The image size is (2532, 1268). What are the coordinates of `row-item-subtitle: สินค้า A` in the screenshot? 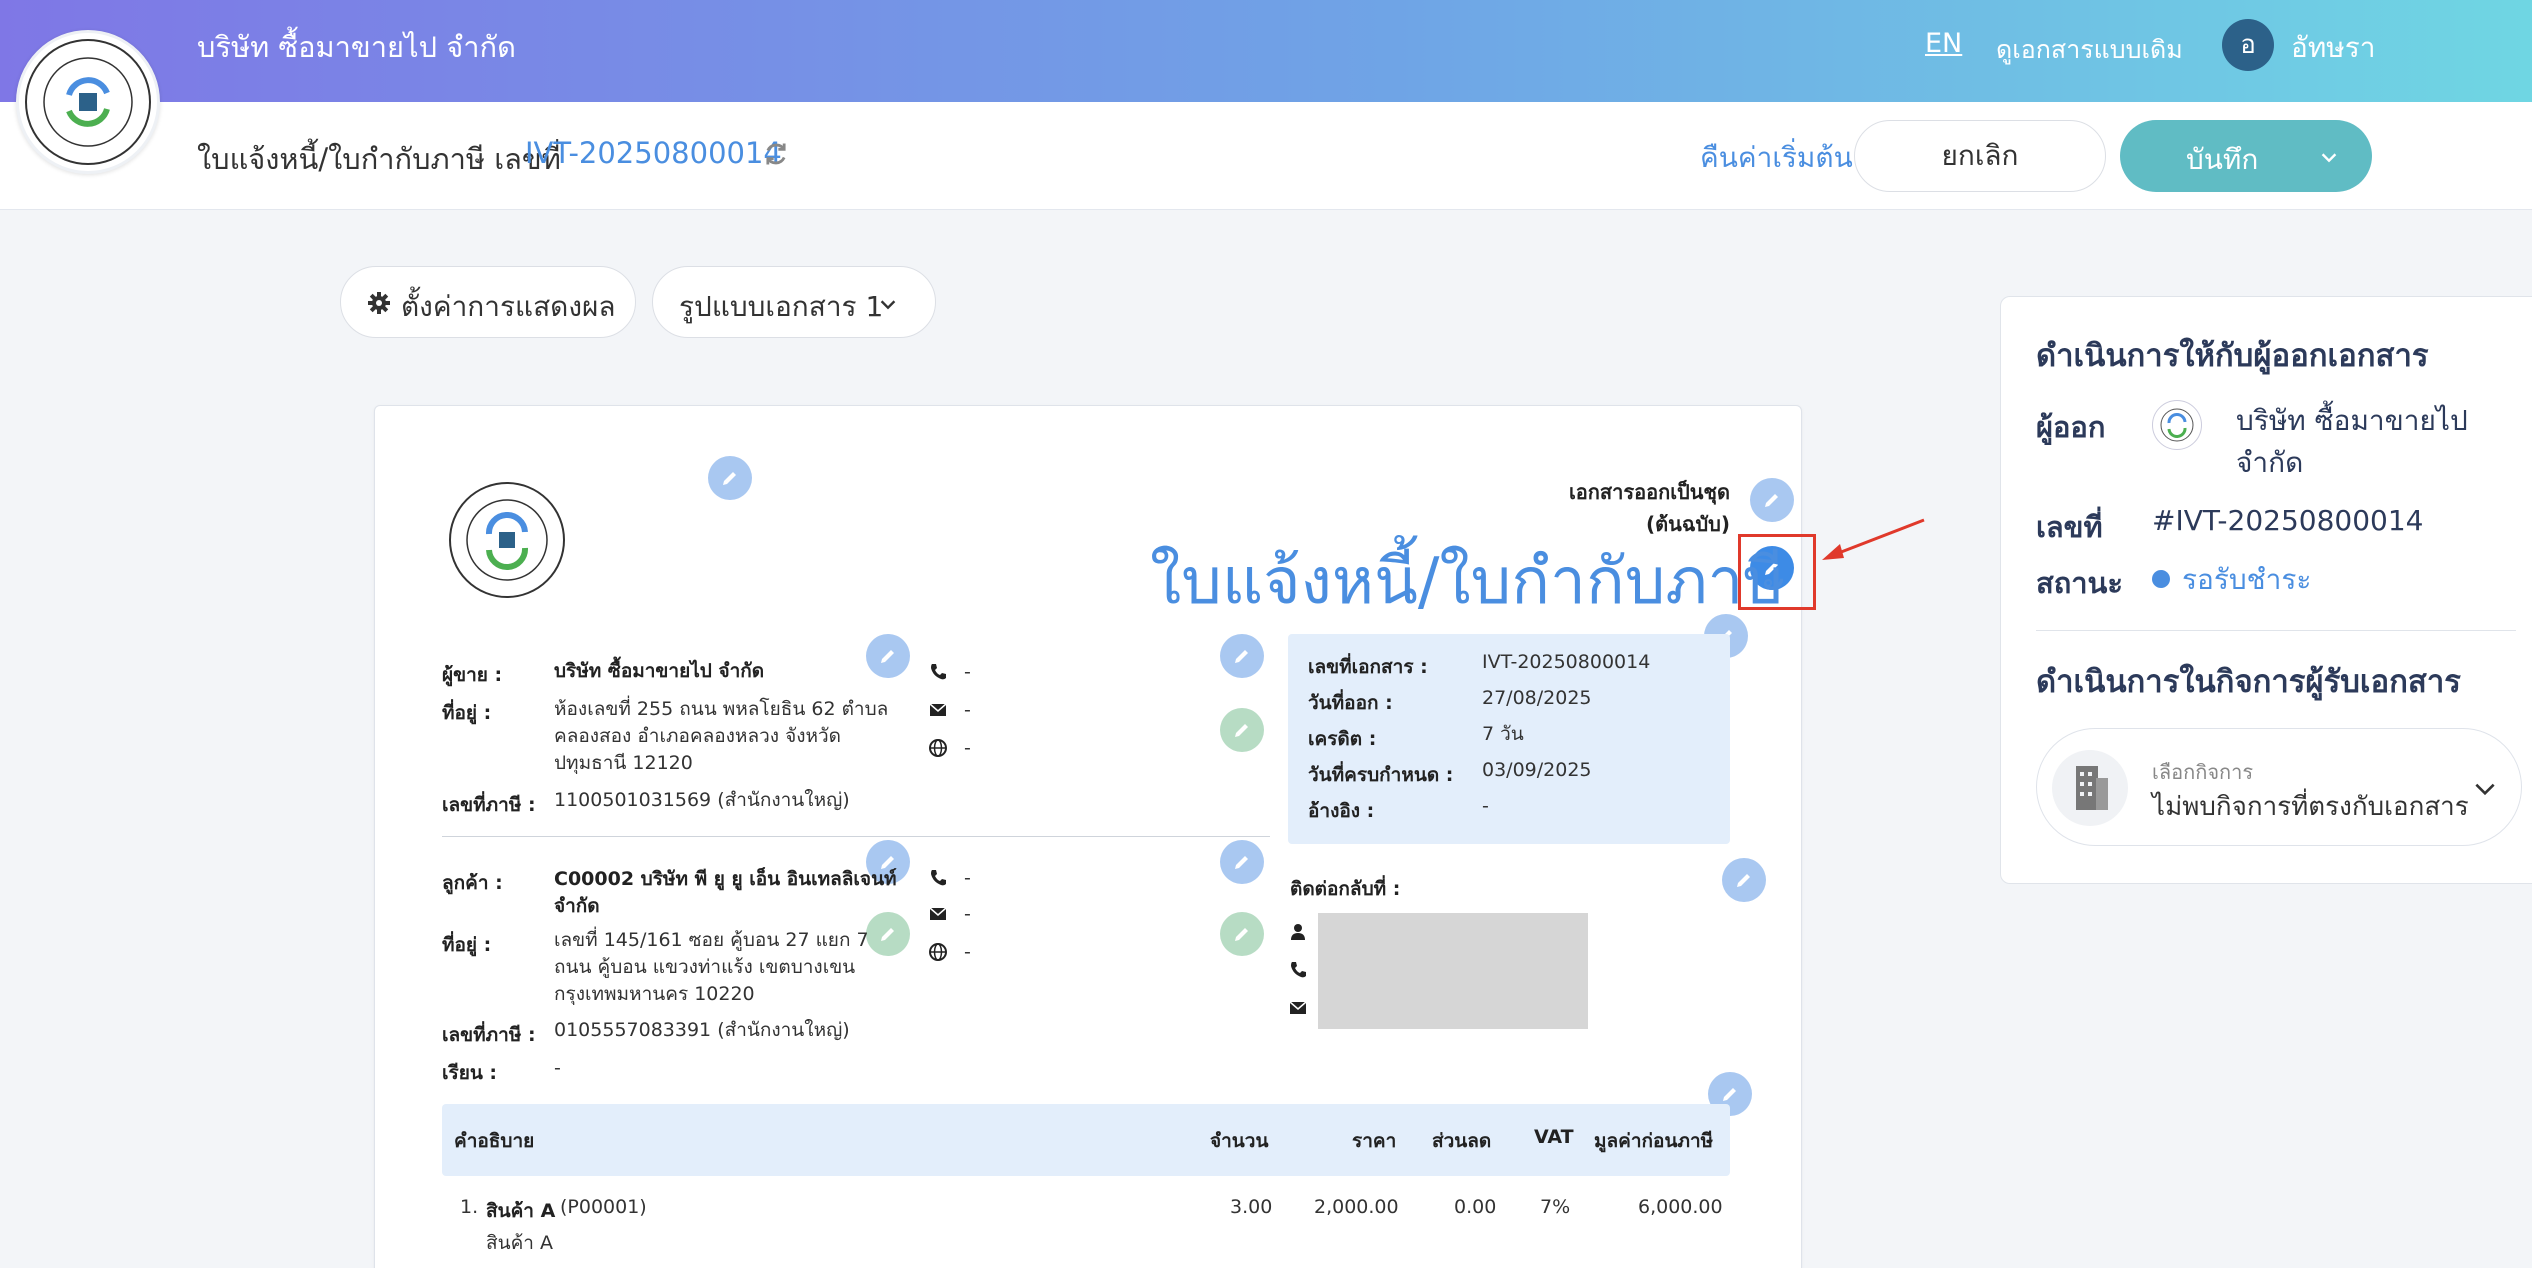 It's located at (520, 1243).